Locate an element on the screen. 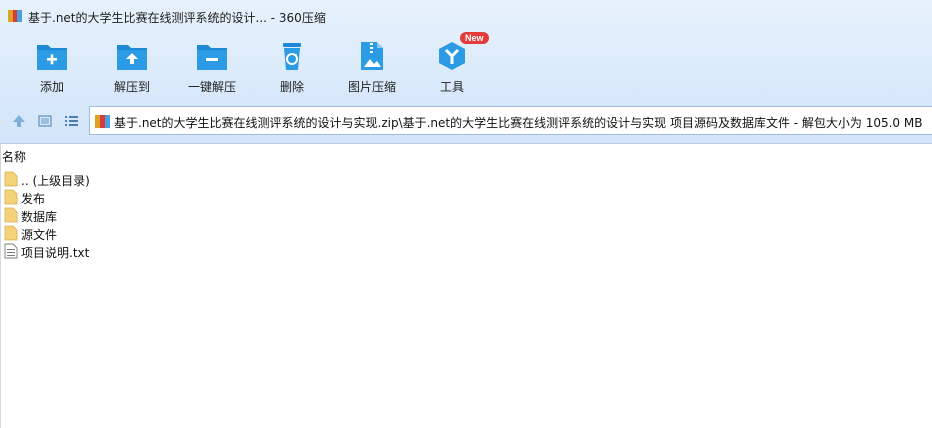 Image resolution: width=932 pixels, height=428 pixels. image-compress-label: 图片压缩 is located at coordinates (371, 87).